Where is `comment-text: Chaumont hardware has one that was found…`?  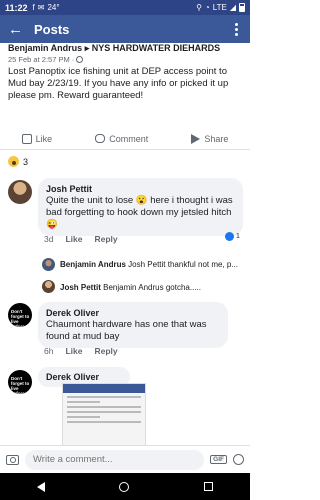
comment-text: Chaumont hardware has one that was found… is located at coordinates (126, 330).